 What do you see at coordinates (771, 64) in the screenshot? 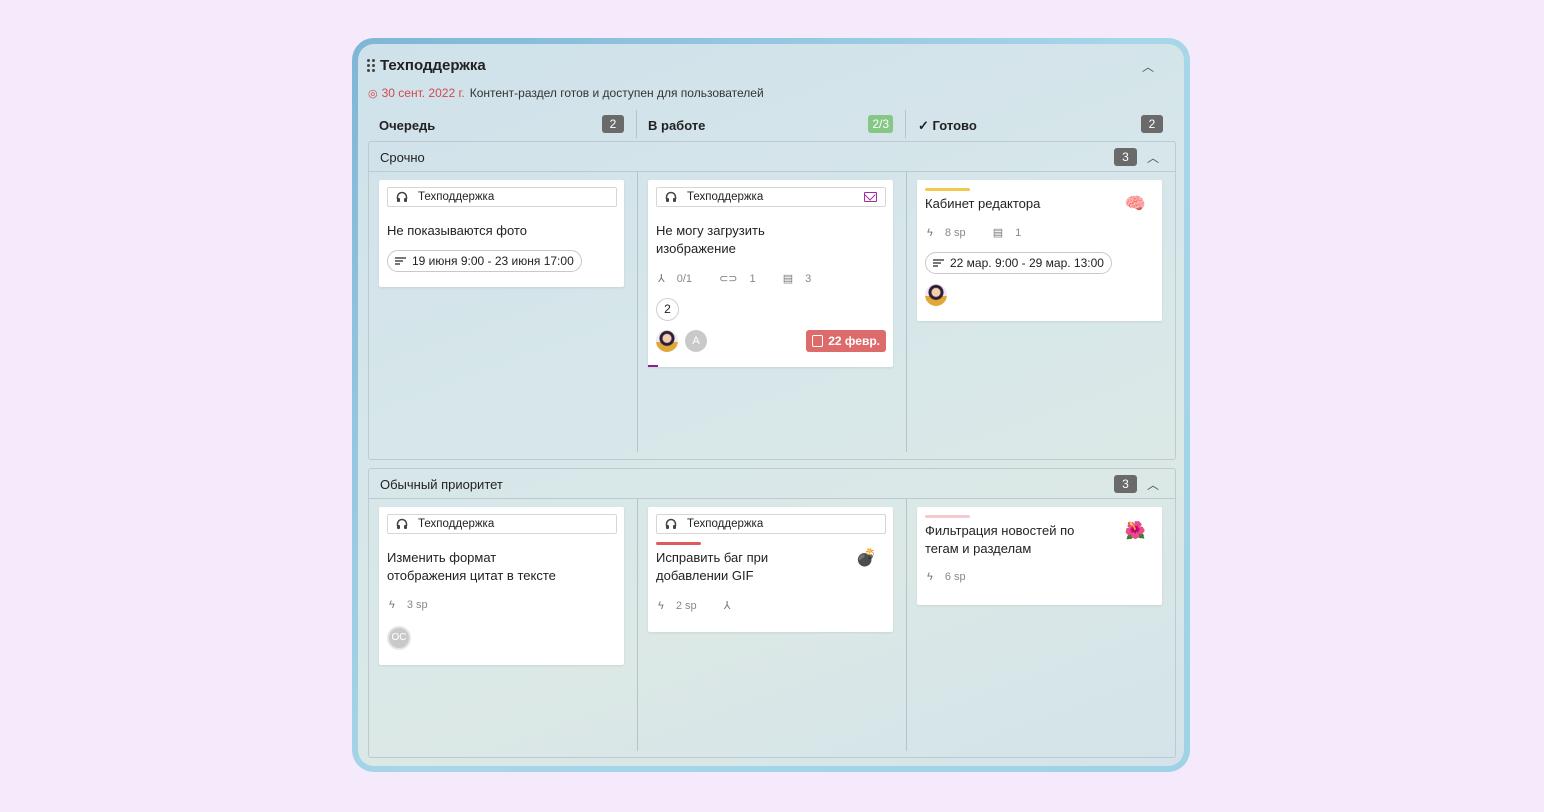
I see `board-header: Техподдержка ︿` at bounding box center [771, 64].